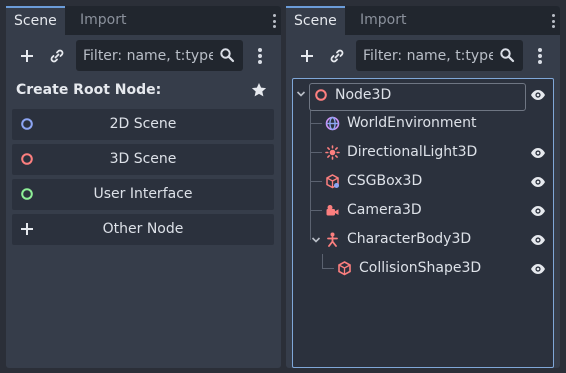 The image size is (566, 373). What do you see at coordinates (321, 95) in the screenshot?
I see `node3d-icon` at bounding box center [321, 95].